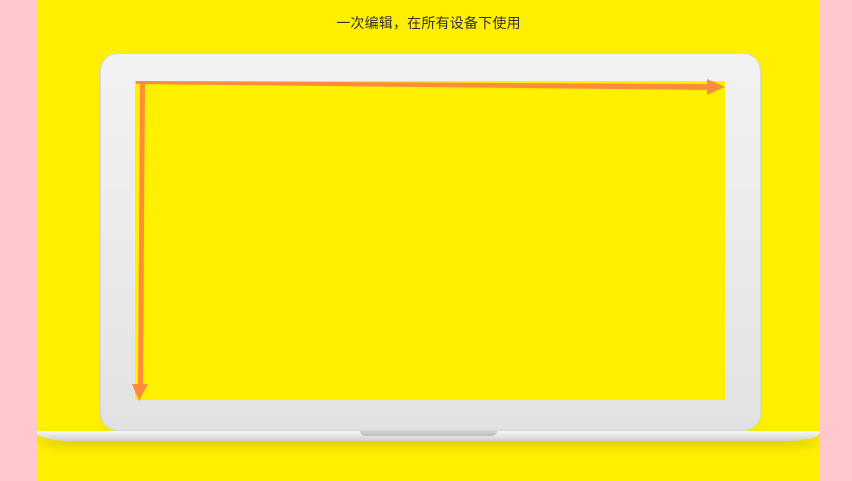 Image resolution: width=852 pixels, height=481 pixels. Describe the element at coordinates (140, 242) in the screenshot. I see `arrow-down-icon` at that location.